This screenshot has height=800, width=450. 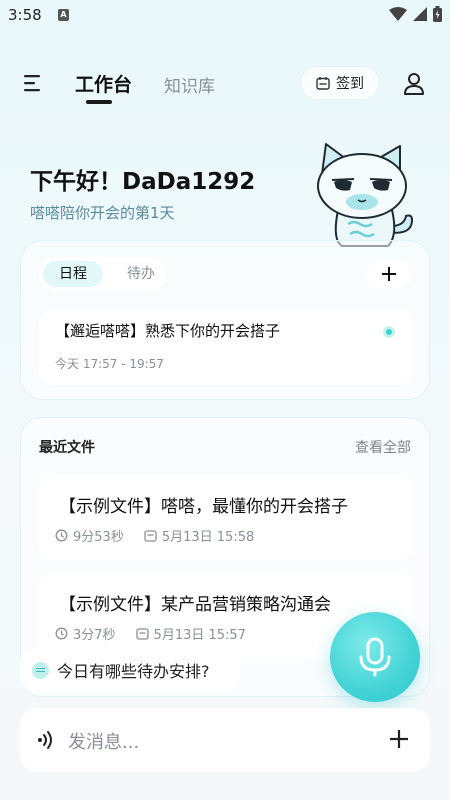 I want to click on record-mic-button, so click(x=375, y=657).